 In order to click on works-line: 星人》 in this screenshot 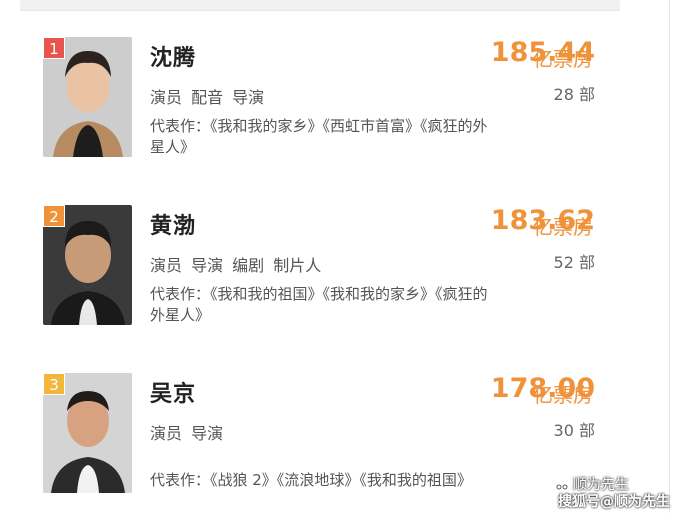, I will do `click(173, 147)`.